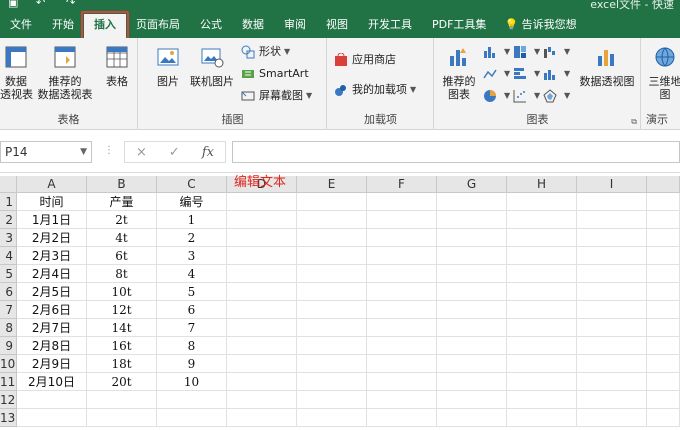  I want to click on cell: 1, so click(192, 220).